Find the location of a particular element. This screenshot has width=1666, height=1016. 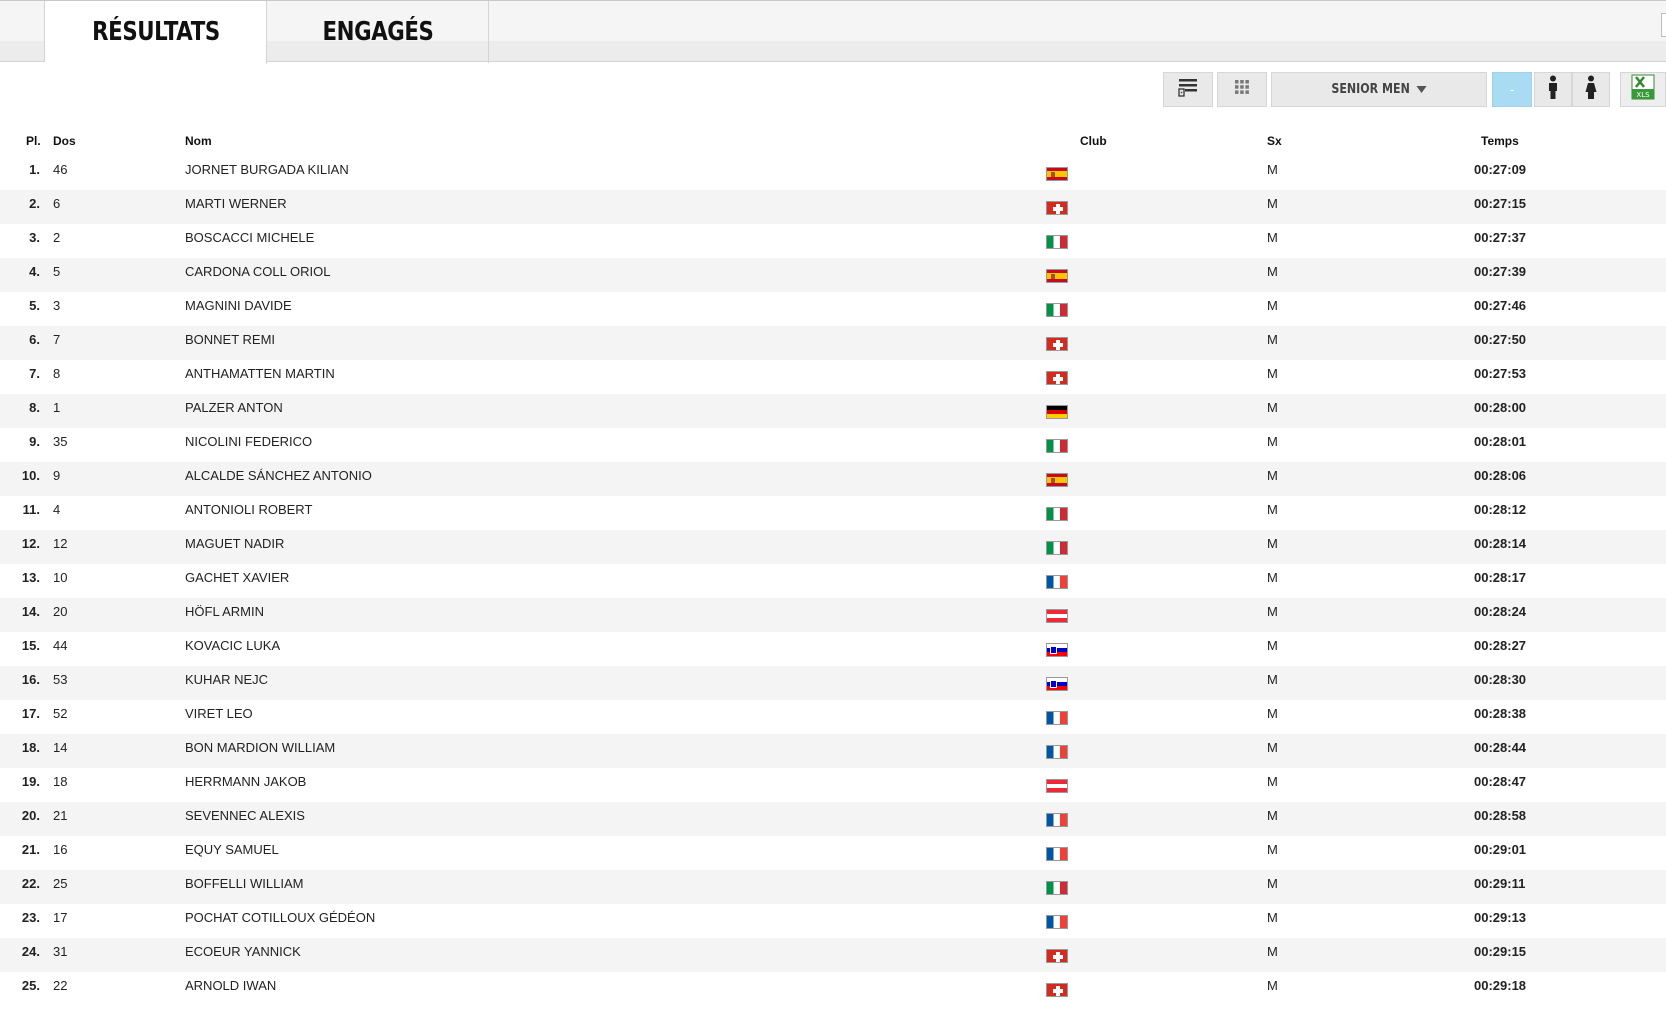

cell-place: 18. is located at coordinates (30, 747).